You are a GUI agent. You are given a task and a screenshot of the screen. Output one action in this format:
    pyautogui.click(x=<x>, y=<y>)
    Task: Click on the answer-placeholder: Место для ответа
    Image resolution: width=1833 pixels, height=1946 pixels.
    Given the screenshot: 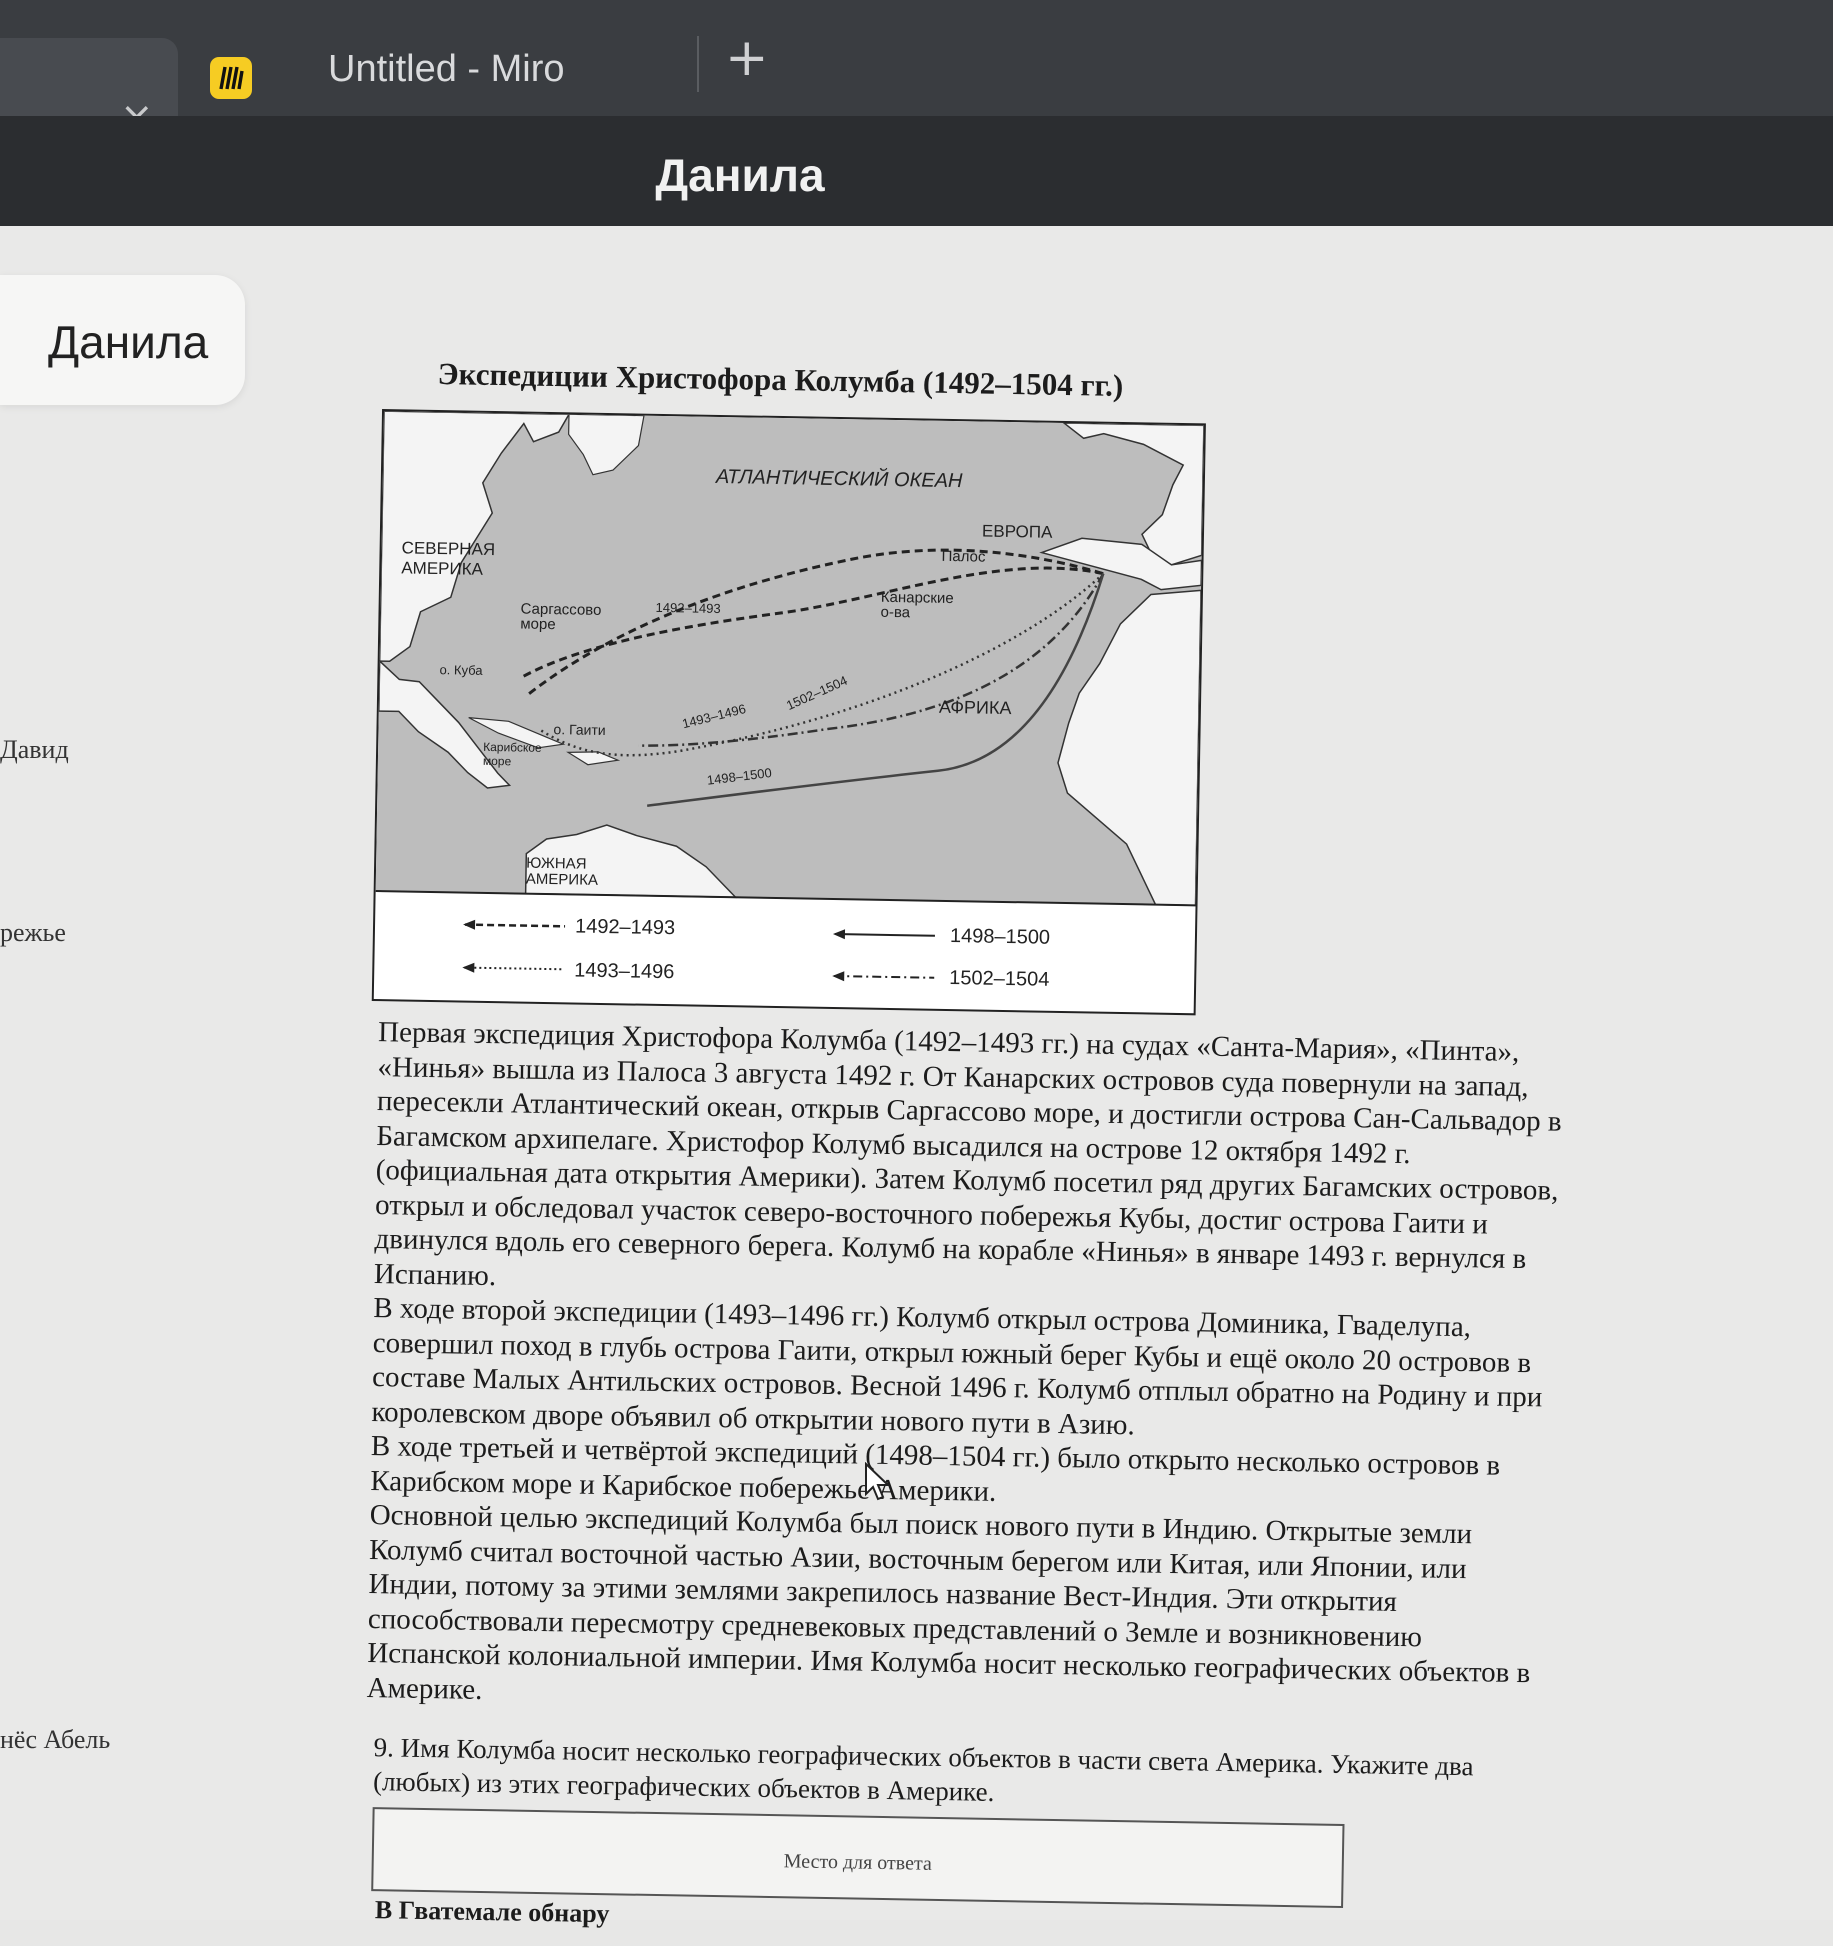 What is the action you would take?
    pyautogui.click(x=858, y=1862)
    